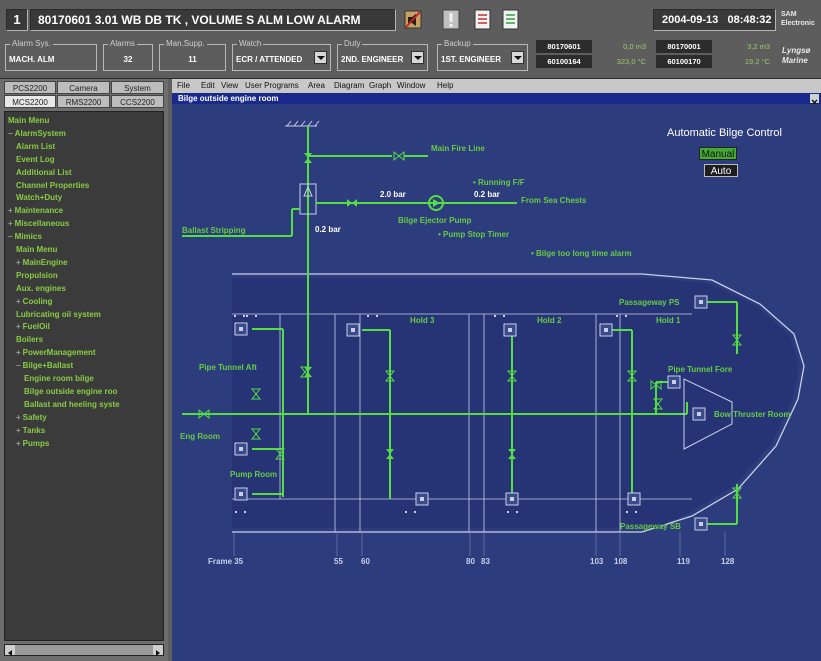 This screenshot has height=661, width=821. What do you see at coordinates (684, 61) in the screenshot?
I see `watched-tag: 60100170` at bounding box center [684, 61].